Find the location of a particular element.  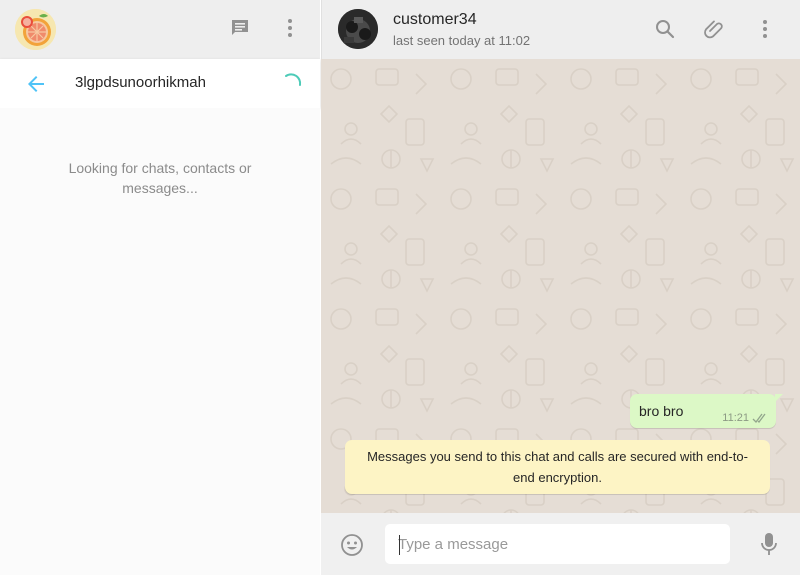

voice-message-button is located at coordinates (769, 547).